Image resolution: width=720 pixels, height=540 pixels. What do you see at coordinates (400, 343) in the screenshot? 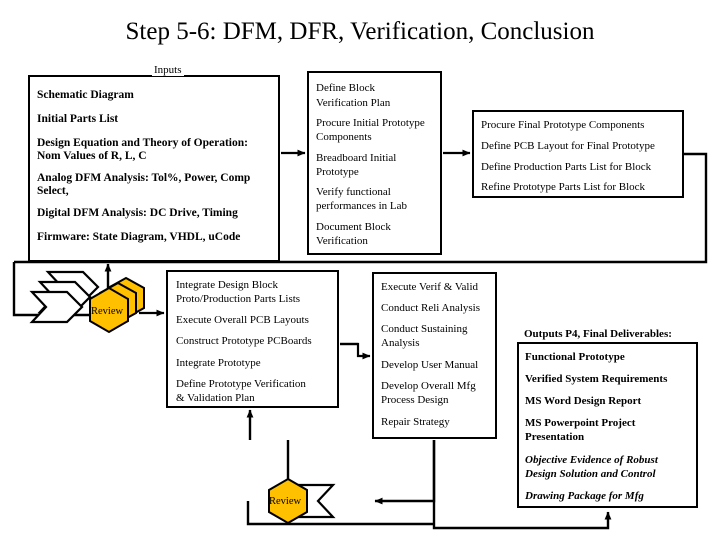
I see `vv-item-3: Analysis` at bounding box center [400, 343].